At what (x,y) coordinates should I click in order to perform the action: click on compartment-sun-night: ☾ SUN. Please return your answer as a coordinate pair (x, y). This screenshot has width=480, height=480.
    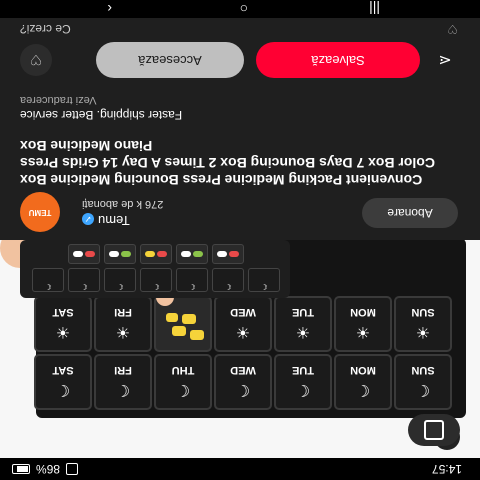
    Looking at the image, I should click on (423, 382).